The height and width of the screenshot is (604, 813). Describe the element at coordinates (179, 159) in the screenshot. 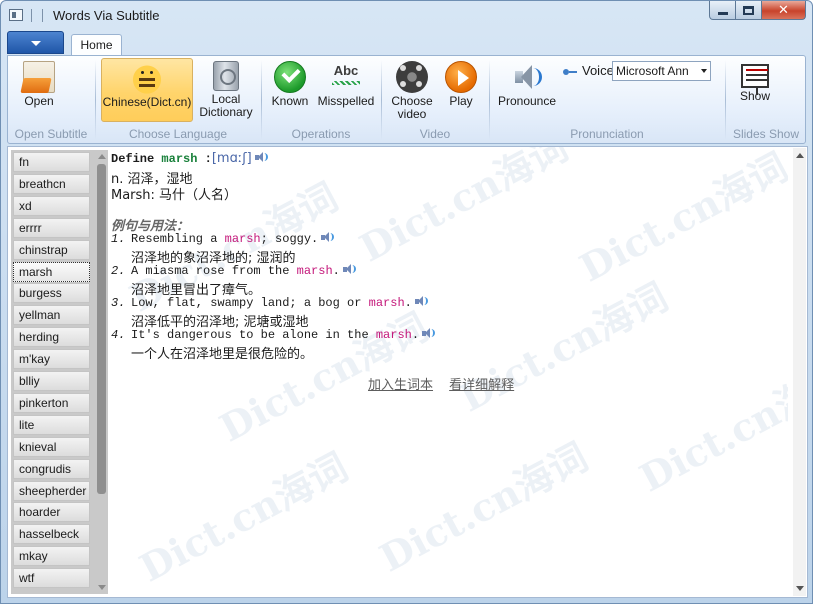

I see `headword: marsh` at that location.